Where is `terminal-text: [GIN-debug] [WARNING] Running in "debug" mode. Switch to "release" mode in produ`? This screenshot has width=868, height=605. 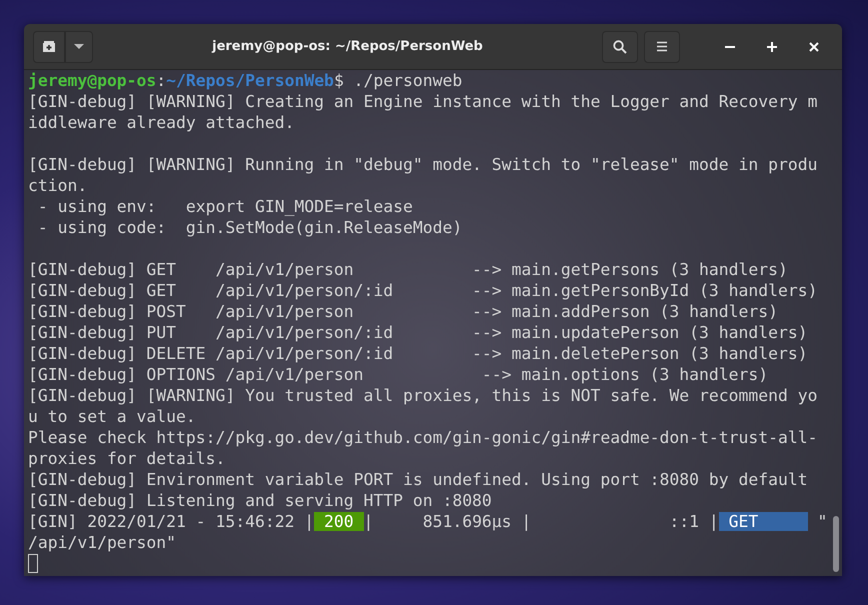 terminal-text: [GIN-debug] [WARNING] Running in "debug" mode. Switch to "release" mode in produ is located at coordinates (423, 164).